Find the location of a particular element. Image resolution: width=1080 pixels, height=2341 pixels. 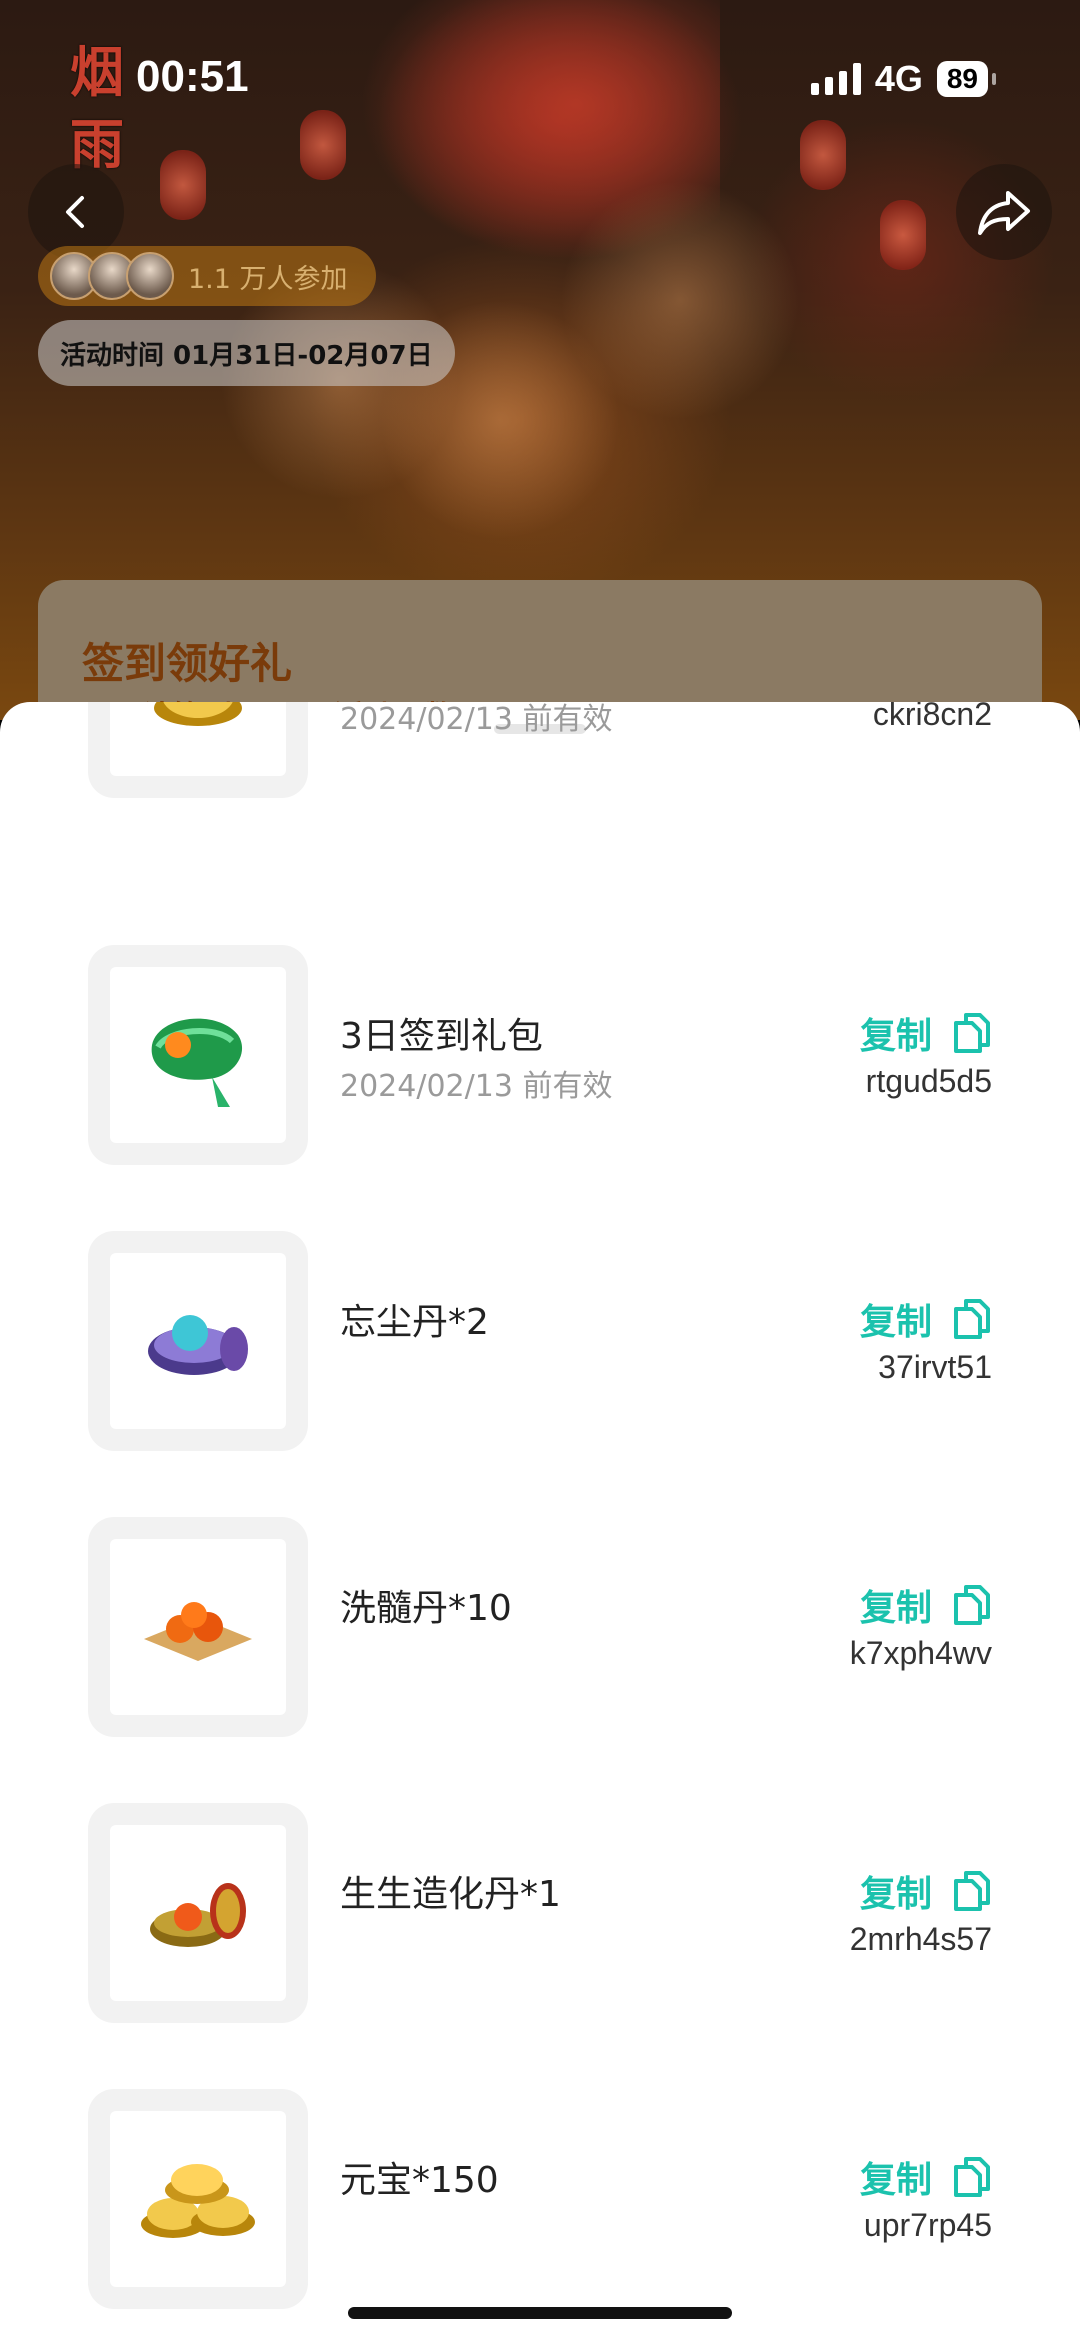

gift-code: 2mrh4s57 is located at coordinates (920, 1939).